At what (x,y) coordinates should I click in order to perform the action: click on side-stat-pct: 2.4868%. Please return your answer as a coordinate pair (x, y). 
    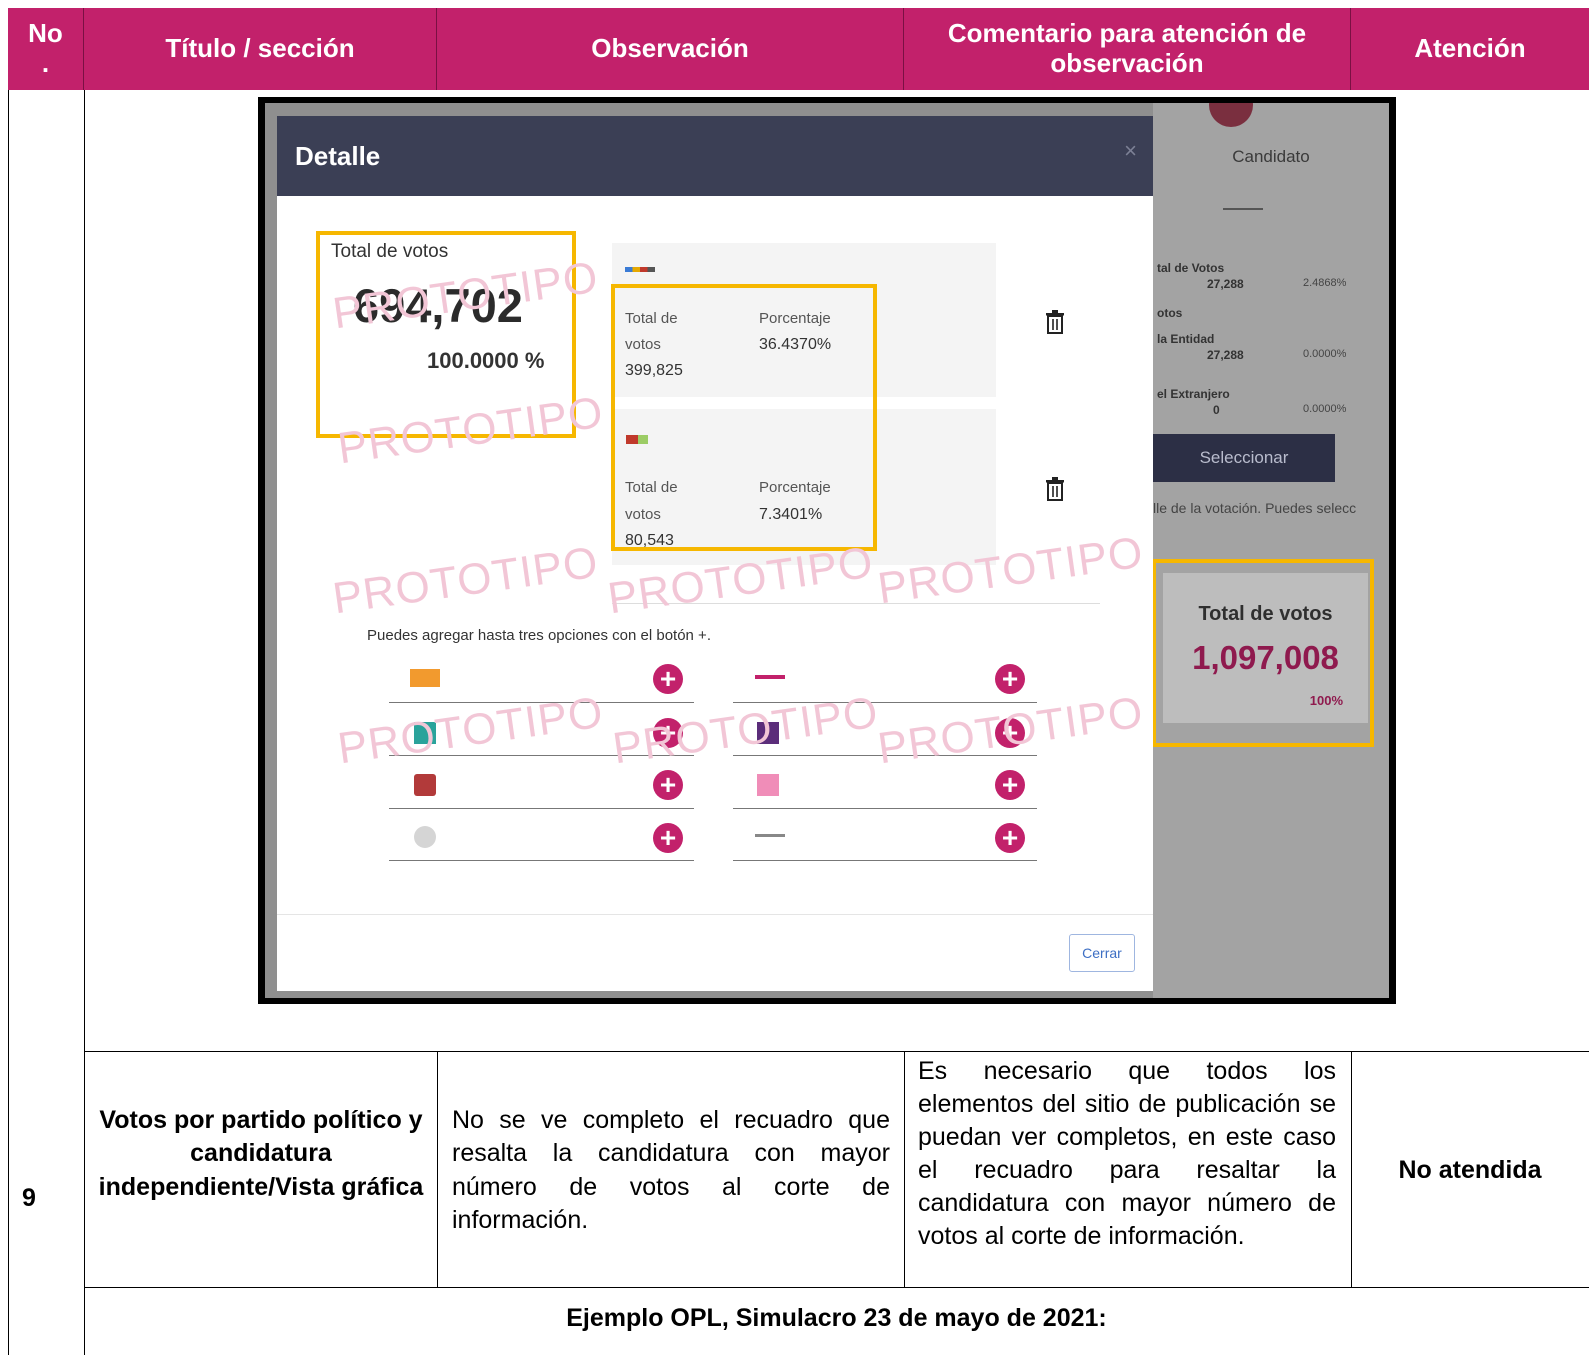
    Looking at the image, I should click on (1325, 283).